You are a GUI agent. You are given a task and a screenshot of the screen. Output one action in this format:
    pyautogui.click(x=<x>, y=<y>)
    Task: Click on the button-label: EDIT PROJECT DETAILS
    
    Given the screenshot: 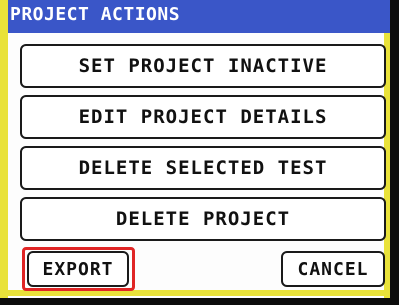 What is the action you would take?
    pyautogui.click(x=203, y=117)
    